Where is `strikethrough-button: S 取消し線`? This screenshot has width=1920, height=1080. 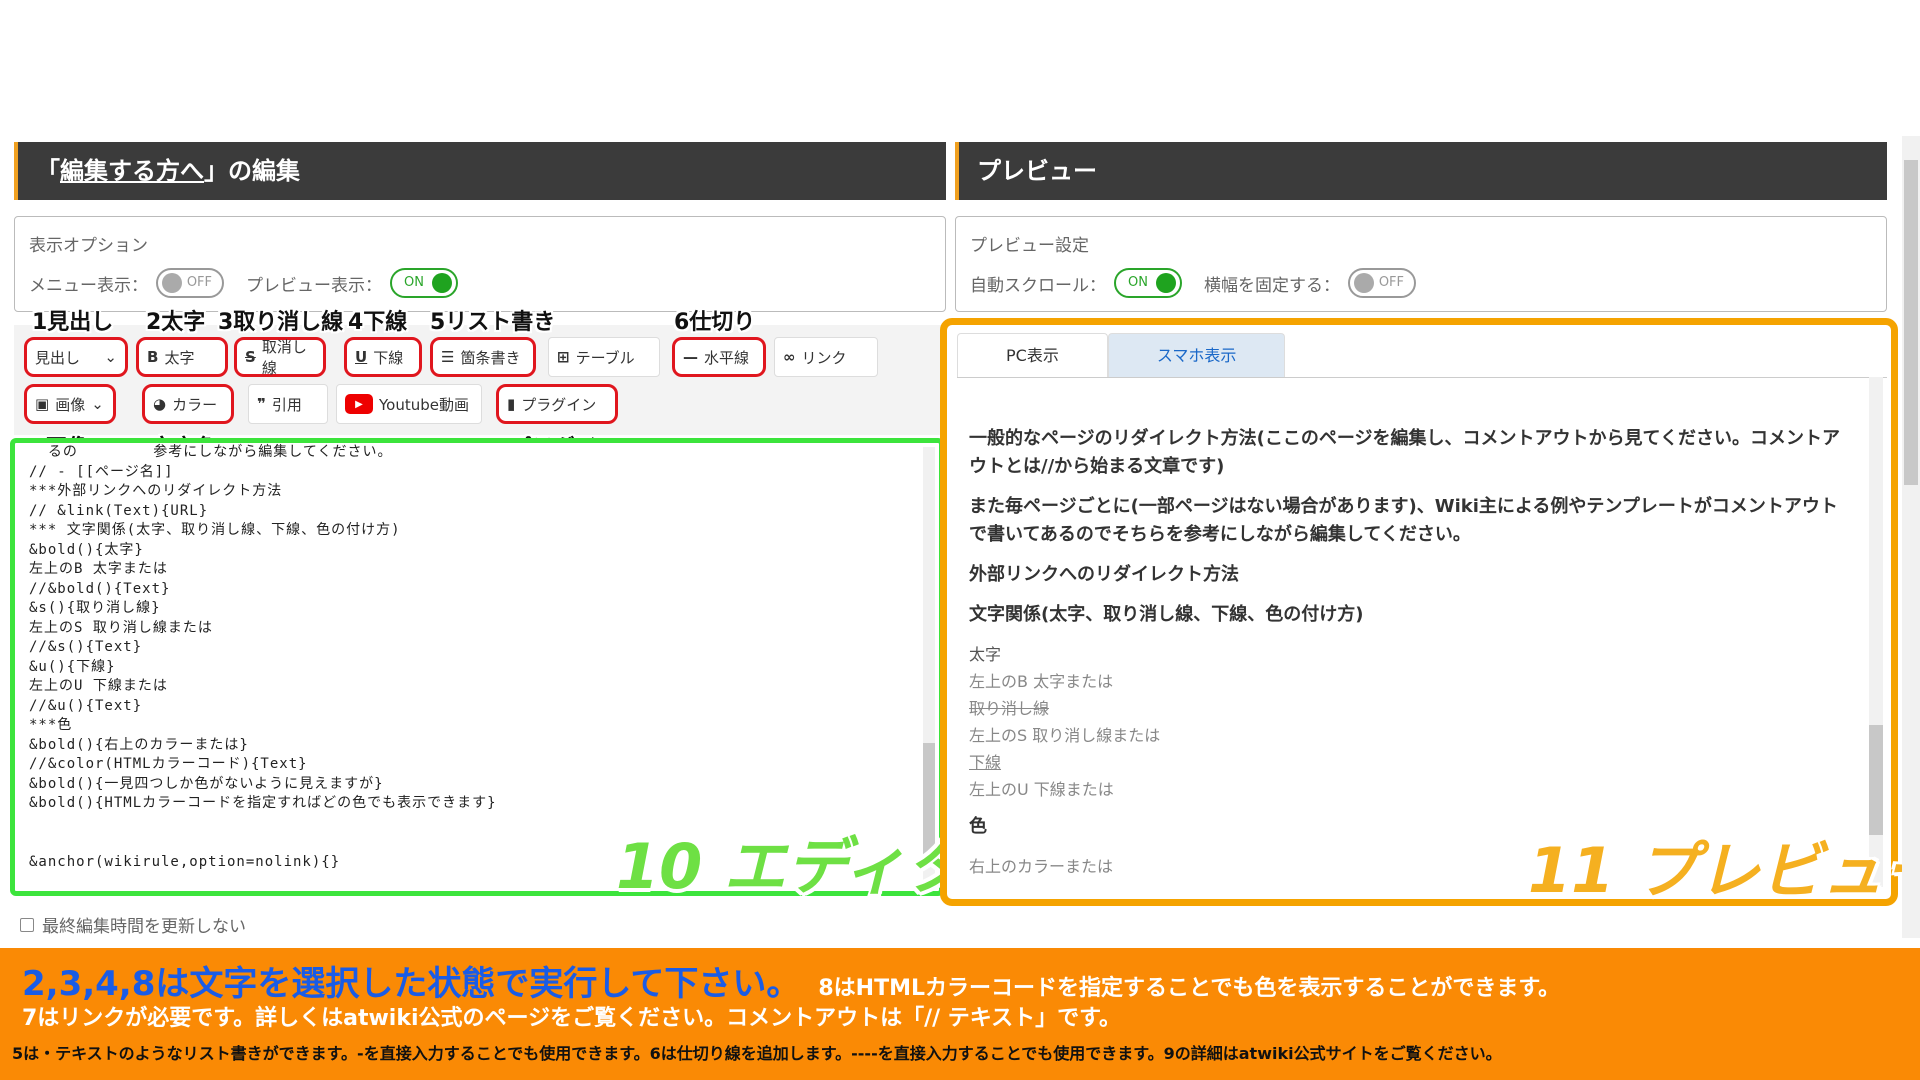
strikethrough-button: S 取消し線 is located at coordinates (280, 357).